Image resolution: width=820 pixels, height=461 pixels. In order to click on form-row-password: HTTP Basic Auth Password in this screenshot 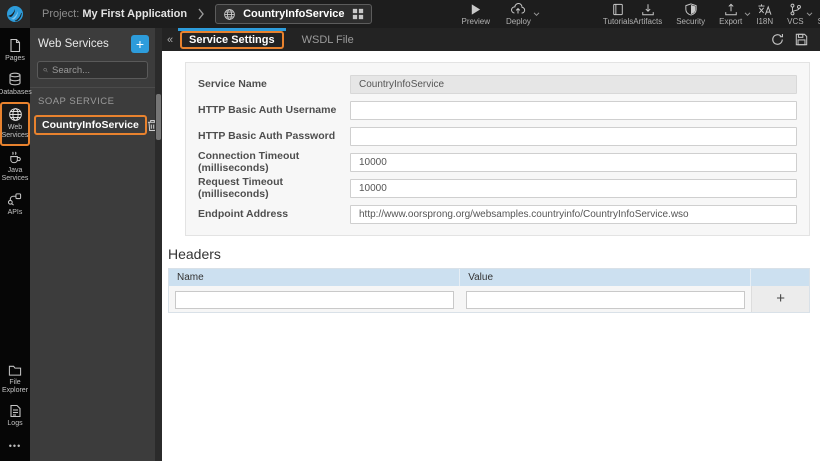, I will do `click(497, 136)`.